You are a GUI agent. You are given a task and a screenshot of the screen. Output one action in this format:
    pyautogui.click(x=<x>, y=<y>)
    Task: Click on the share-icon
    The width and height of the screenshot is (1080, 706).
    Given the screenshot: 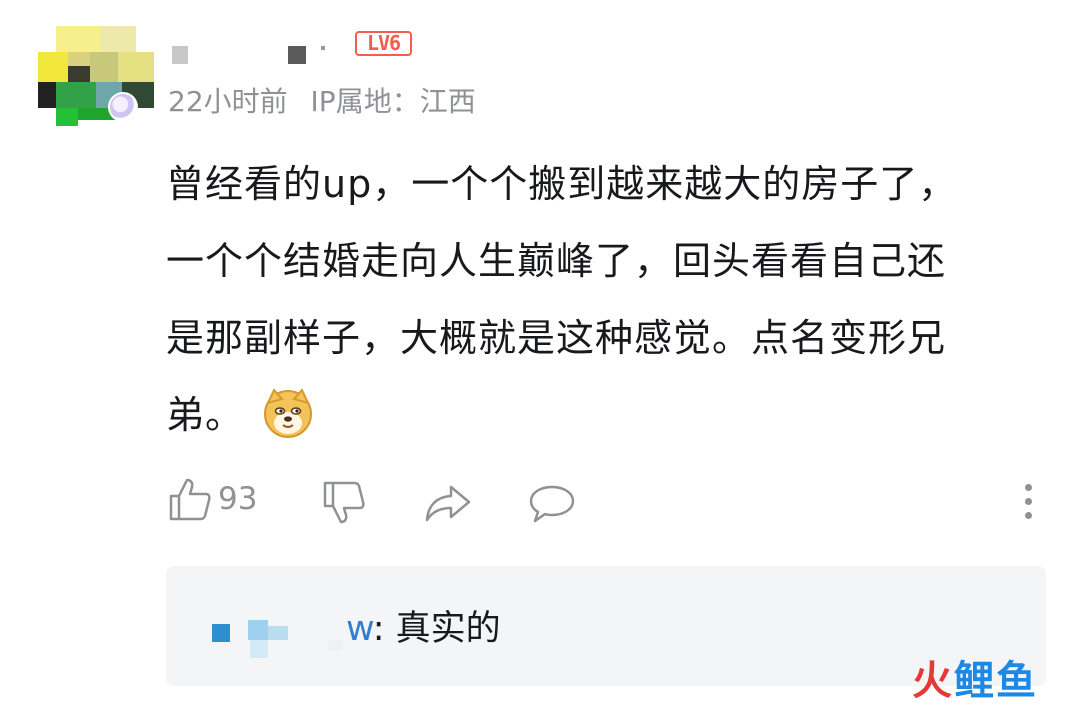 What is the action you would take?
    pyautogui.click(x=448, y=503)
    